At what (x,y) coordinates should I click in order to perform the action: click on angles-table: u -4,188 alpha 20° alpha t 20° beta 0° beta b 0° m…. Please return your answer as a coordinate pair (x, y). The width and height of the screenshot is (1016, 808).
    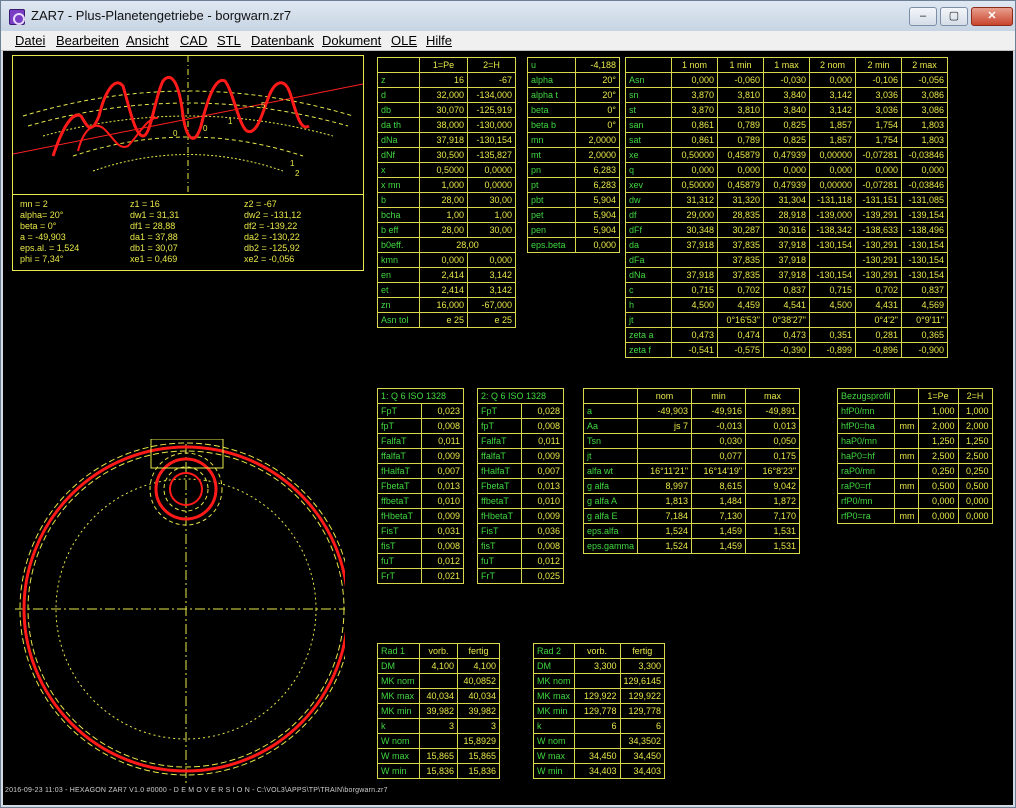
    Looking at the image, I should click on (573, 155).